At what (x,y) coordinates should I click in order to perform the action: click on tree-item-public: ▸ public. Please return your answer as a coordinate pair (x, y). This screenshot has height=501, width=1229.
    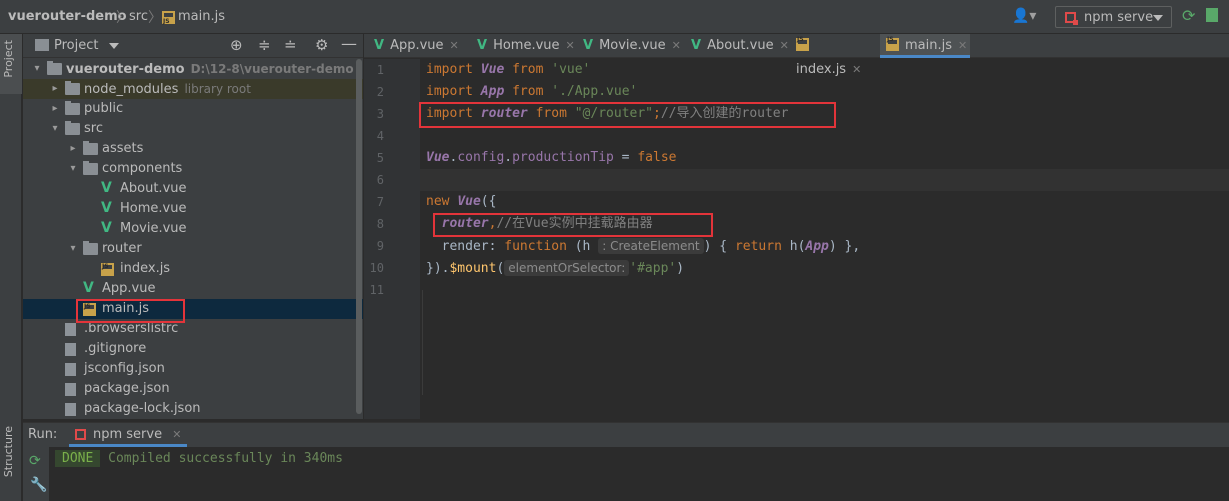
    Looking at the image, I should click on (193, 109).